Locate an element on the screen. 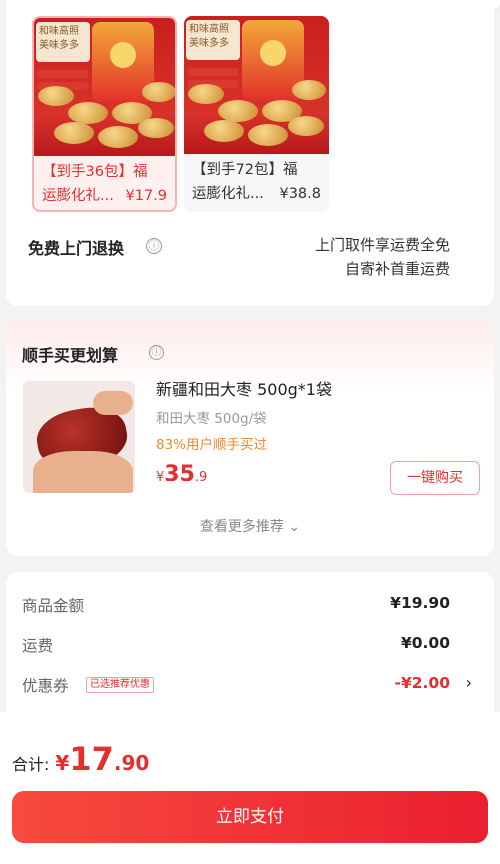  spec-title-line1: 【到手72包】福 is located at coordinates (245, 170).